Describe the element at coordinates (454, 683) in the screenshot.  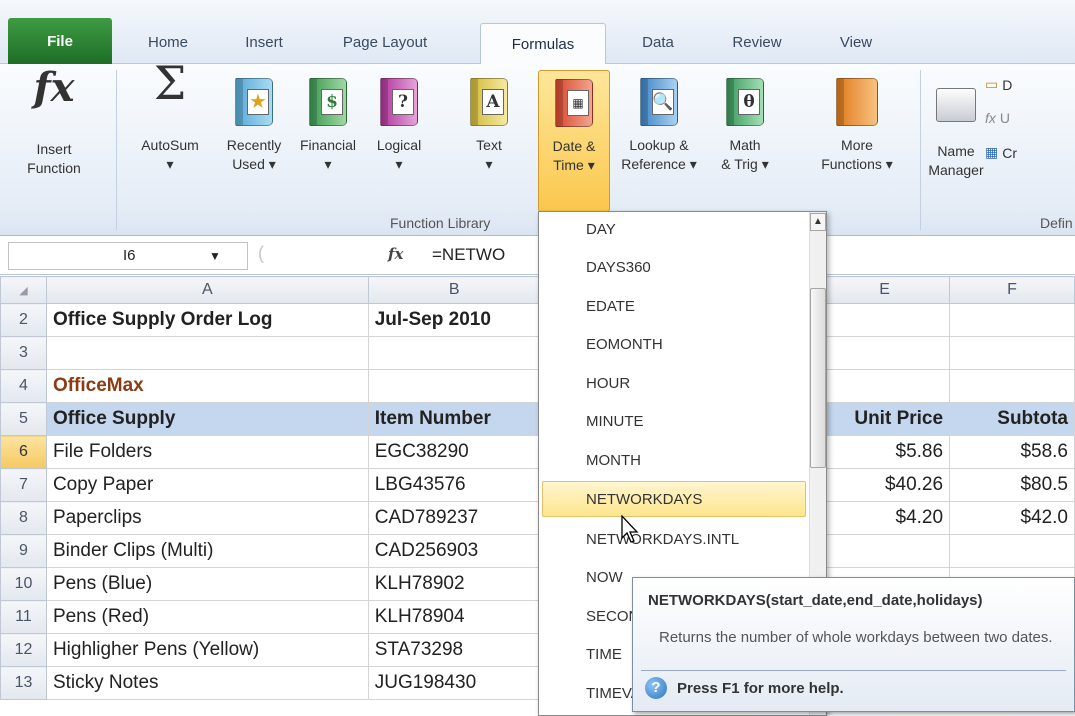
I see `cell-b13: JUG198430` at that location.